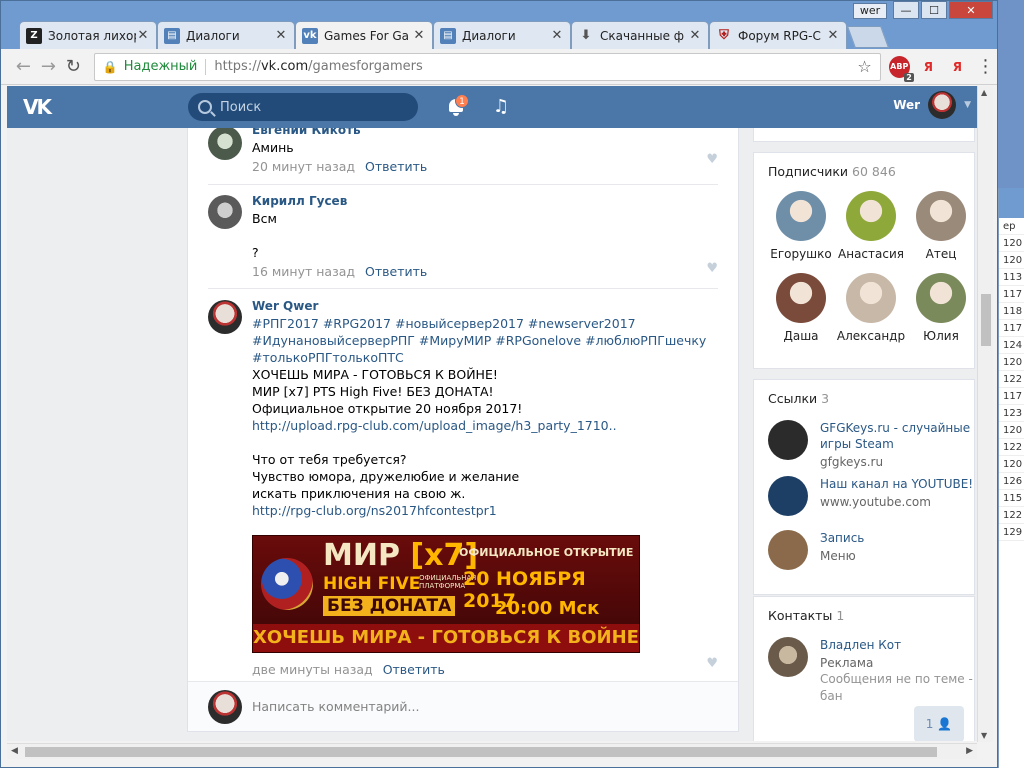  I want to click on background-number: 117, so click(1011, 328).